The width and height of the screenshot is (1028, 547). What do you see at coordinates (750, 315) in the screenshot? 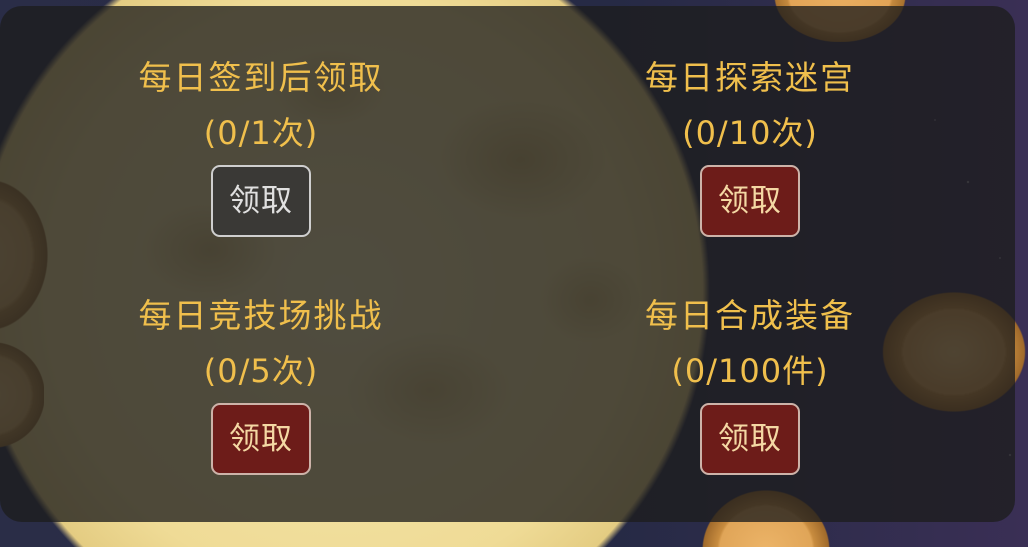
I see `task-title: 每日合成装备` at bounding box center [750, 315].